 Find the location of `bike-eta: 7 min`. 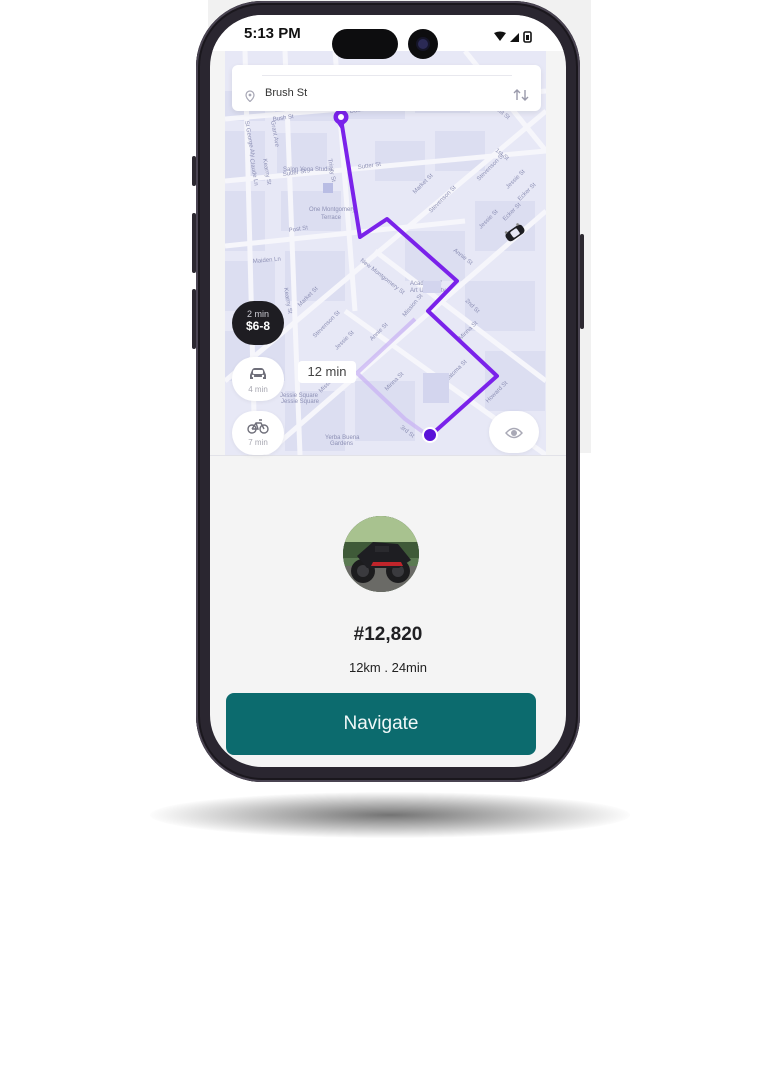

bike-eta: 7 min is located at coordinates (258, 442).